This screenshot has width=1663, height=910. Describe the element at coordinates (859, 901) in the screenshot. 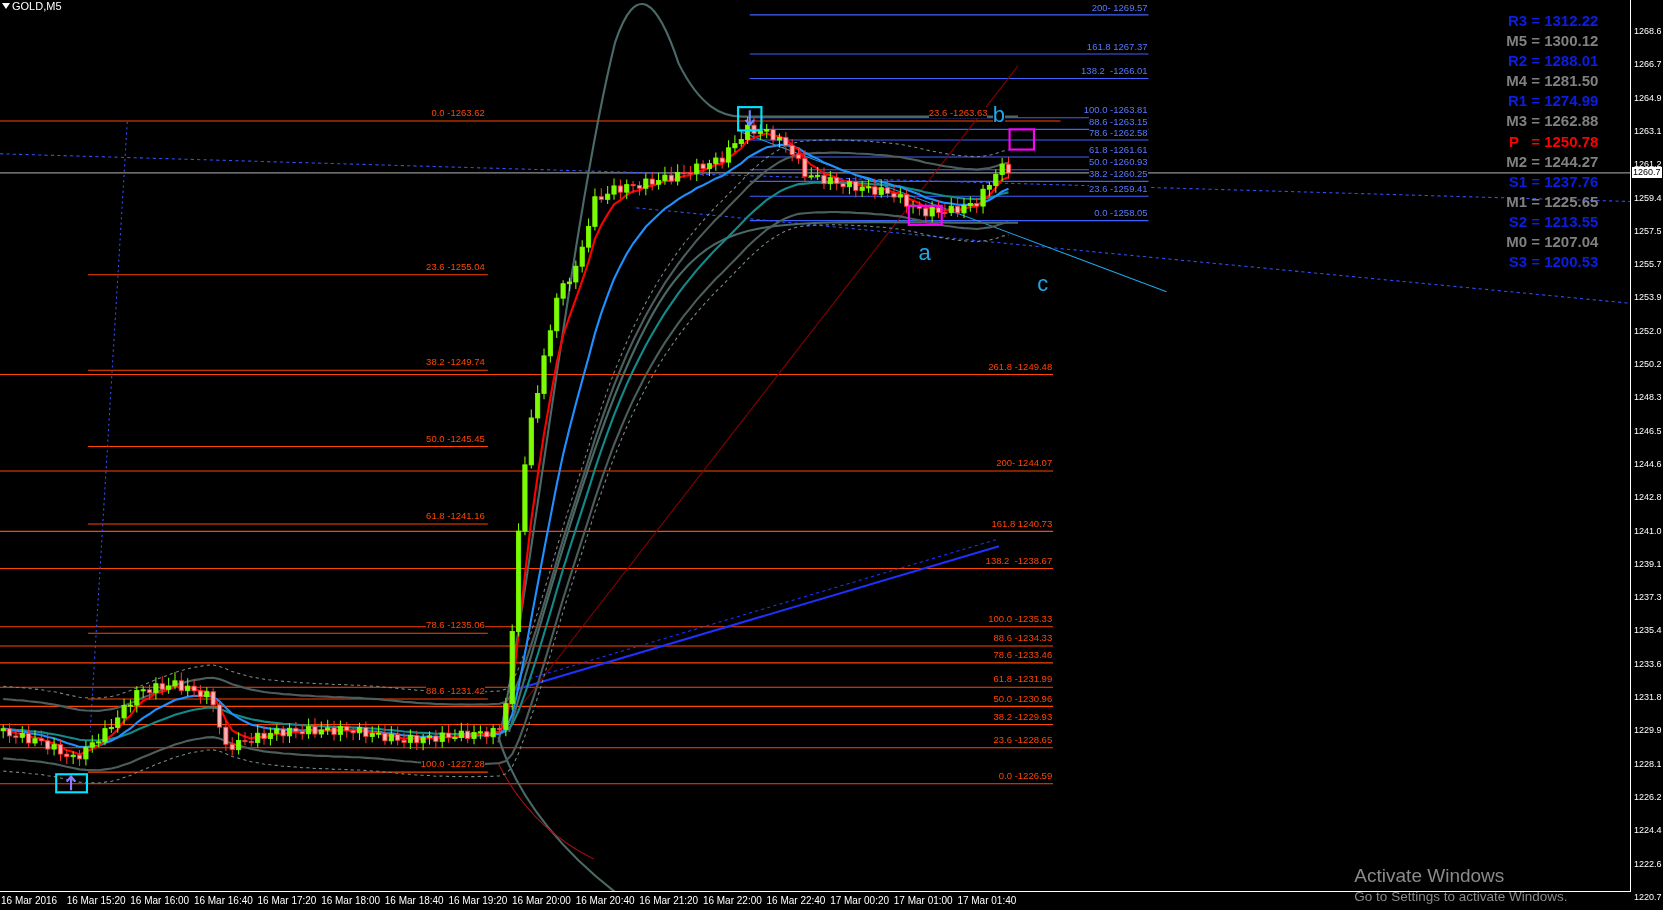

I see `time-tick-label: 17 Mar 00:20` at that location.